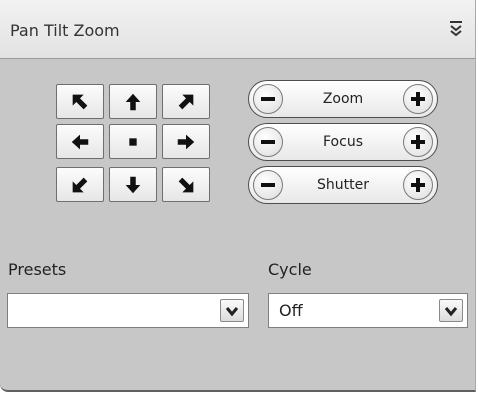 The width and height of the screenshot is (479, 395). Describe the element at coordinates (291, 310) in the screenshot. I see `cycle-value: Off` at that location.